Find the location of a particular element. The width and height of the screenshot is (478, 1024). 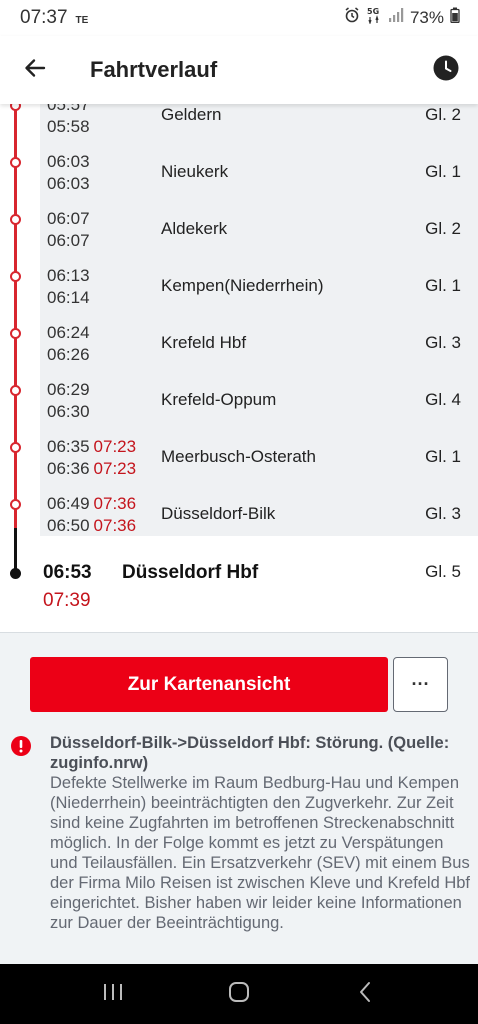

list-item: 06:13 06:14 Kempen(Niederrhein) Gl. 1 is located at coordinates (239, 293).